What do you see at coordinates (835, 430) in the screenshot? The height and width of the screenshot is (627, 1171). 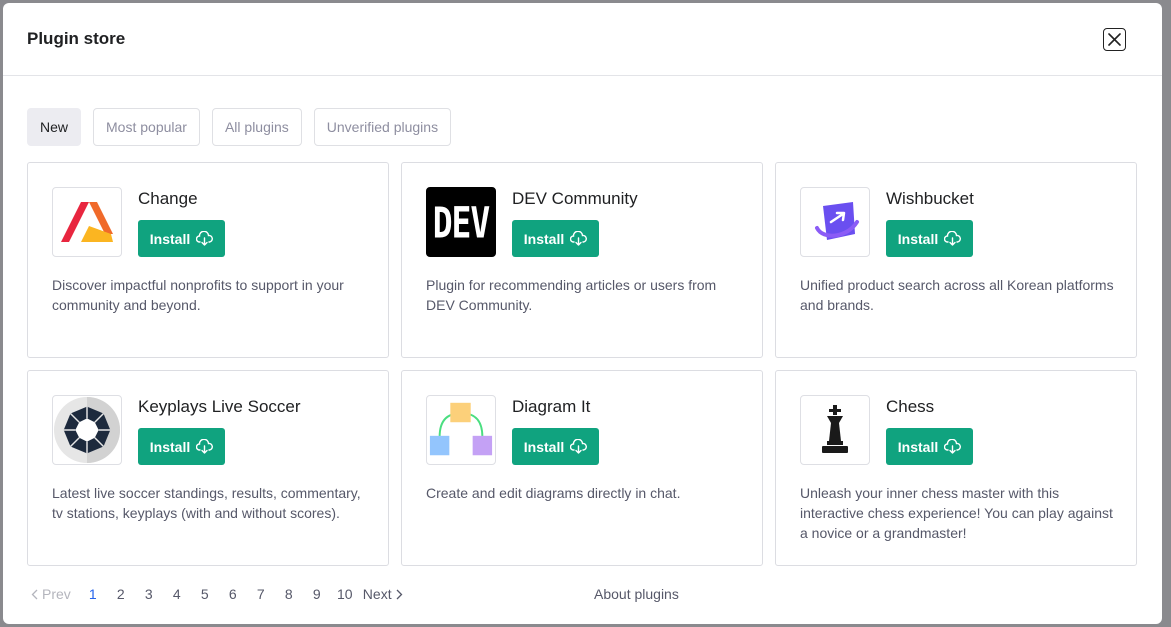 I see `chess-king-logo-icon` at bounding box center [835, 430].